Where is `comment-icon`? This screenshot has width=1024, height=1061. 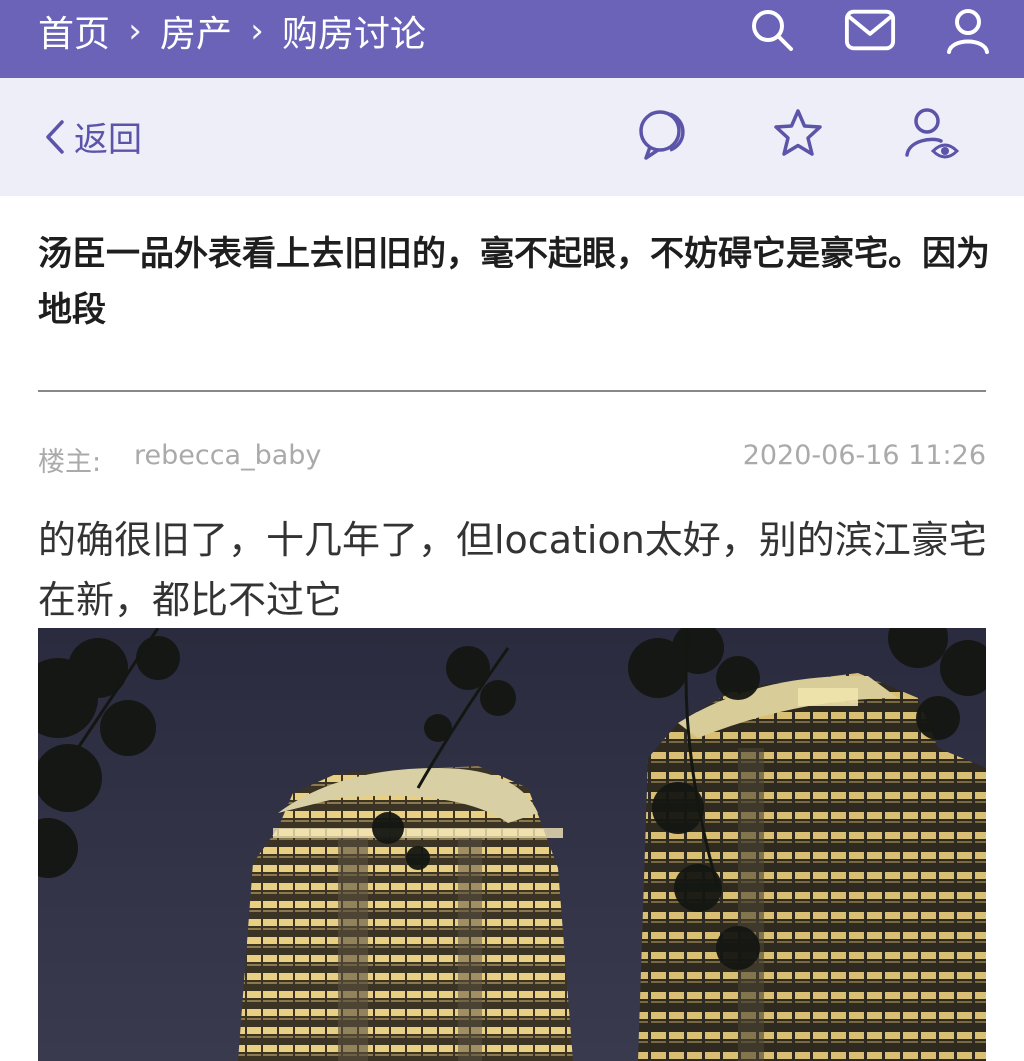
comment-icon is located at coordinates (664, 134).